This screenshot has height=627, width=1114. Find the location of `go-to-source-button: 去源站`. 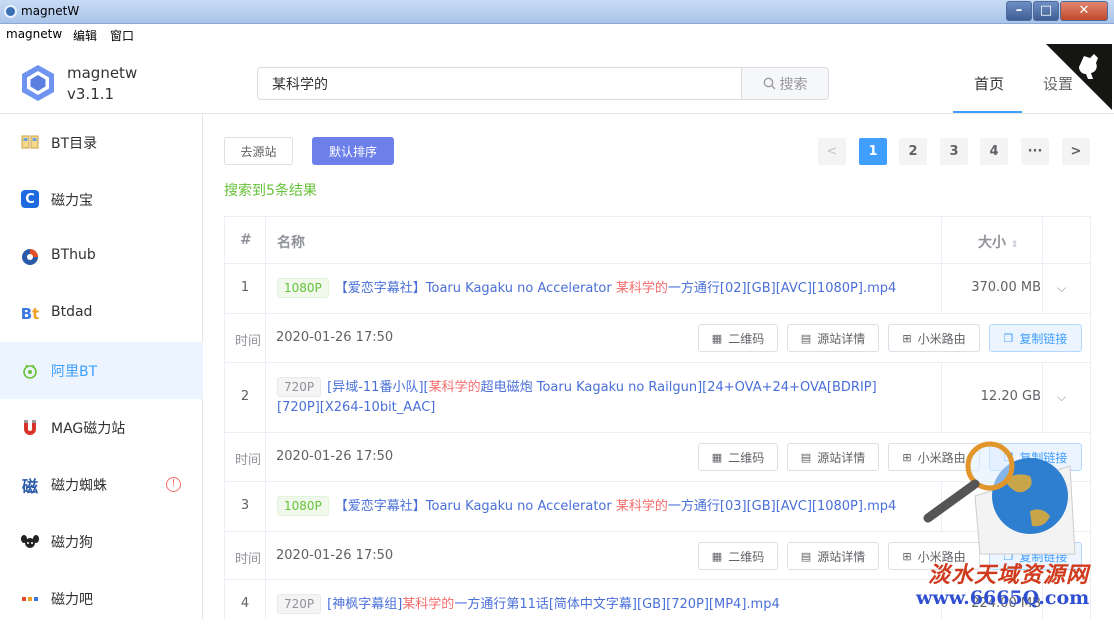

go-to-source-button: 去源站 is located at coordinates (258, 151).